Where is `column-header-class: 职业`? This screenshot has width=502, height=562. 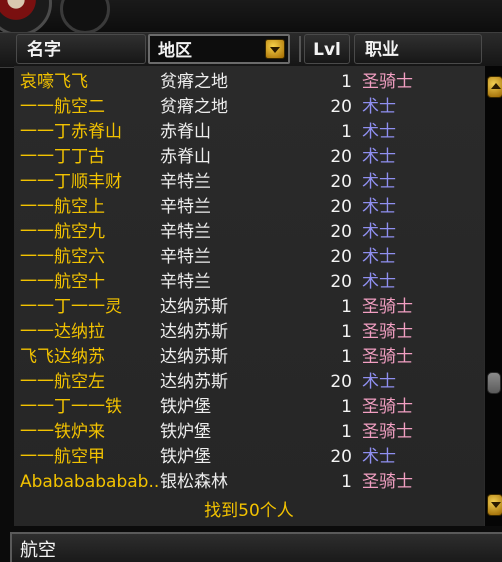
column-header-class: 职业 is located at coordinates (418, 49).